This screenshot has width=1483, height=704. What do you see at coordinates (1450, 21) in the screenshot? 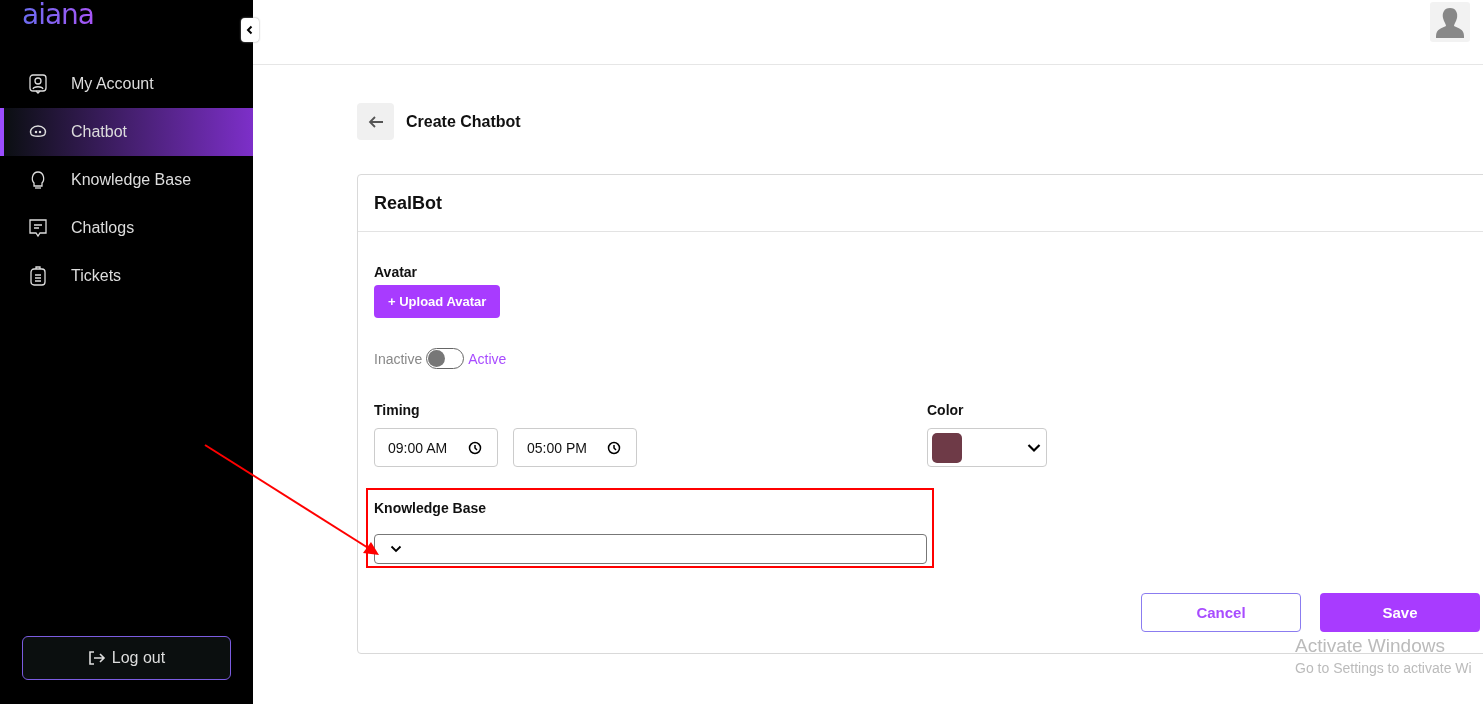
I see `user-avatar-icon` at bounding box center [1450, 21].